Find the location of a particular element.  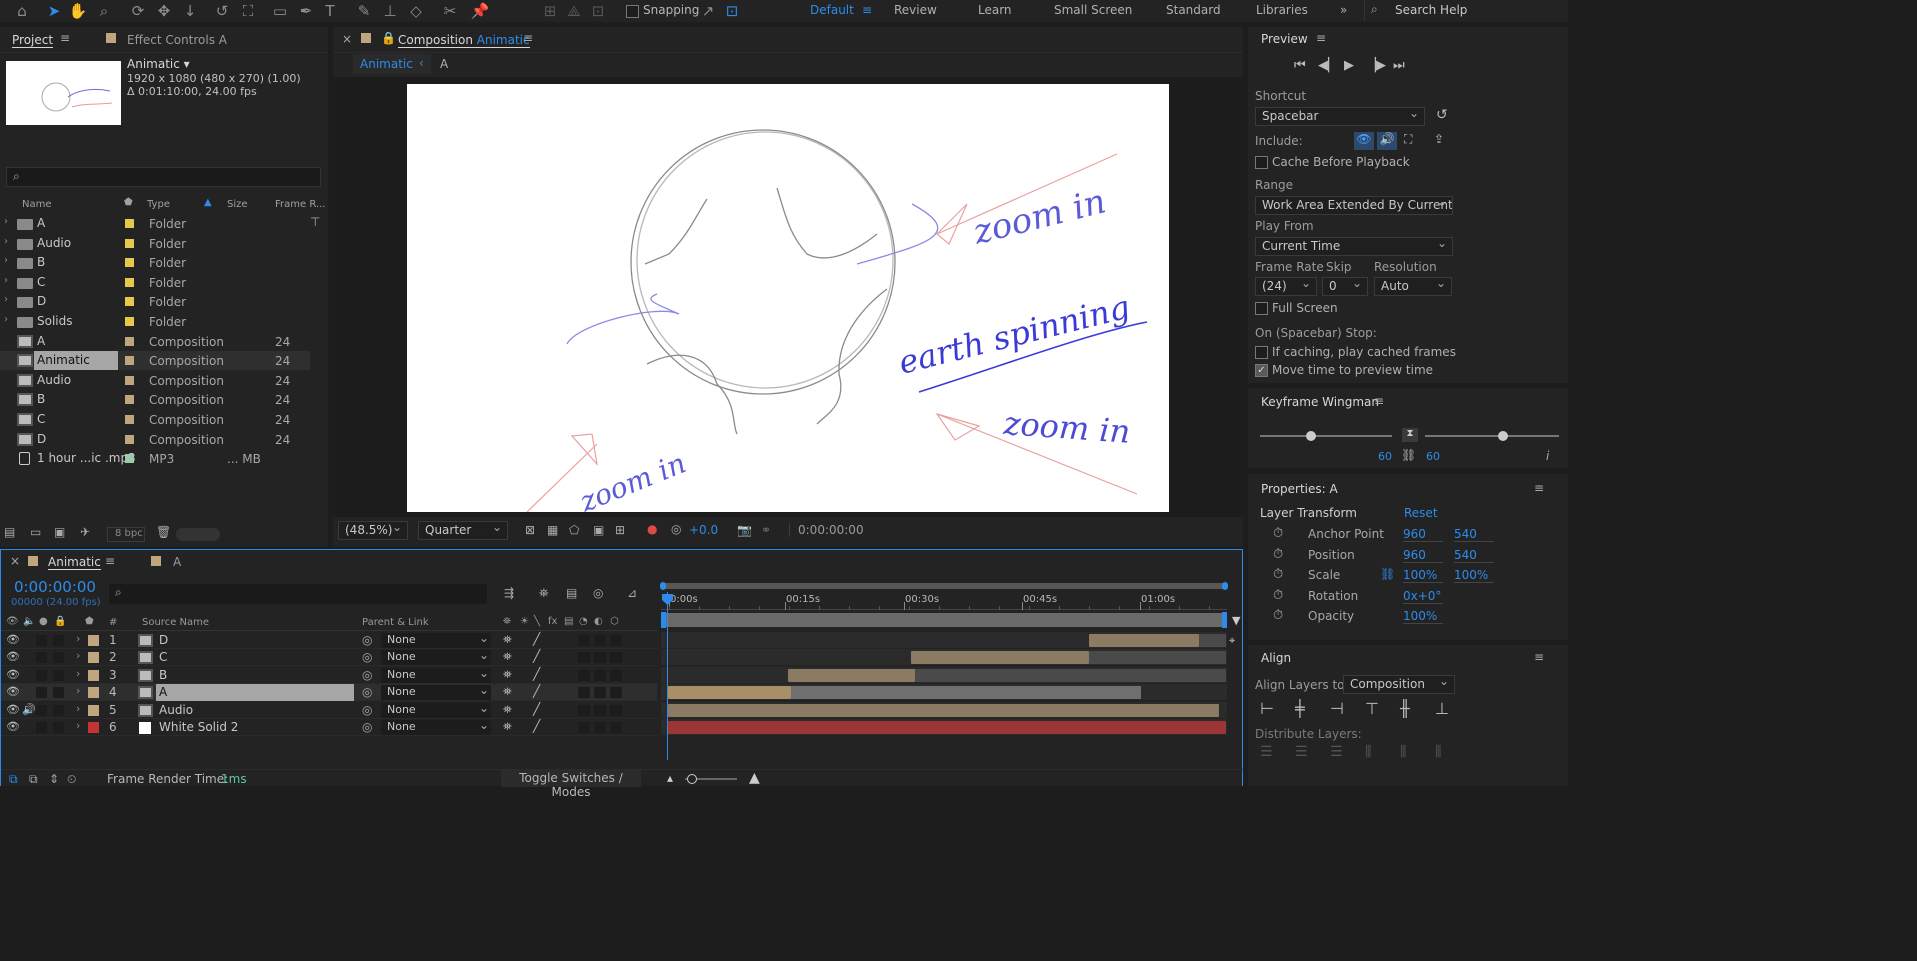

column-size: Size is located at coordinates (237, 204).